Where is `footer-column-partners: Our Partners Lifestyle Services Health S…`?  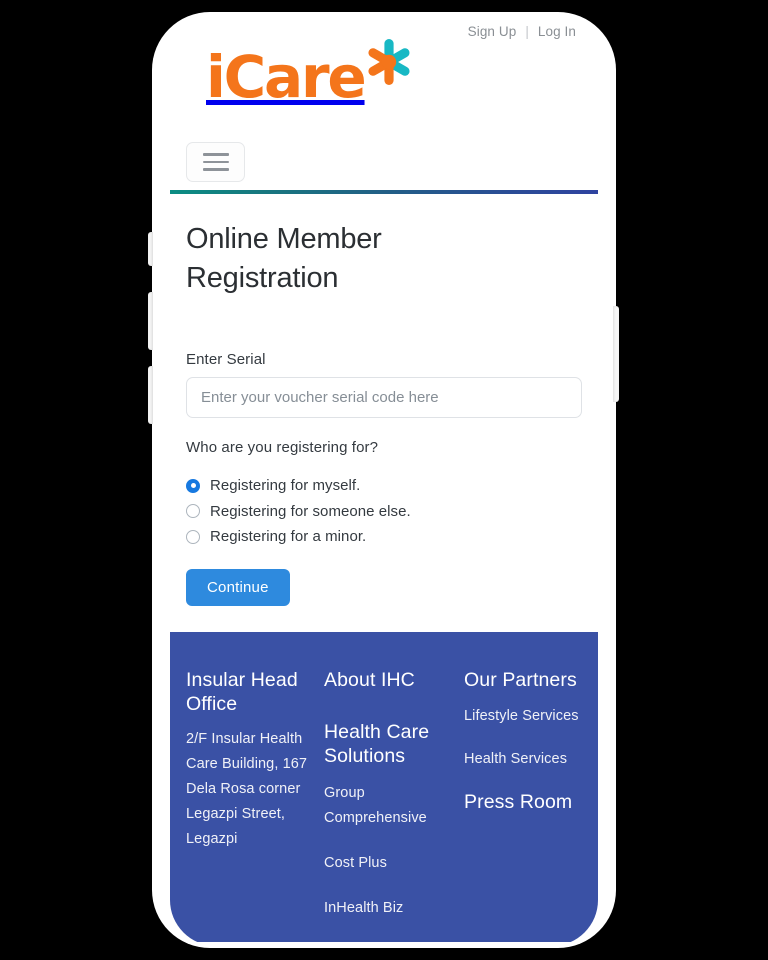 footer-column-partners: Our Partners Lifestyle Services Health S… is located at coordinates (524, 802).